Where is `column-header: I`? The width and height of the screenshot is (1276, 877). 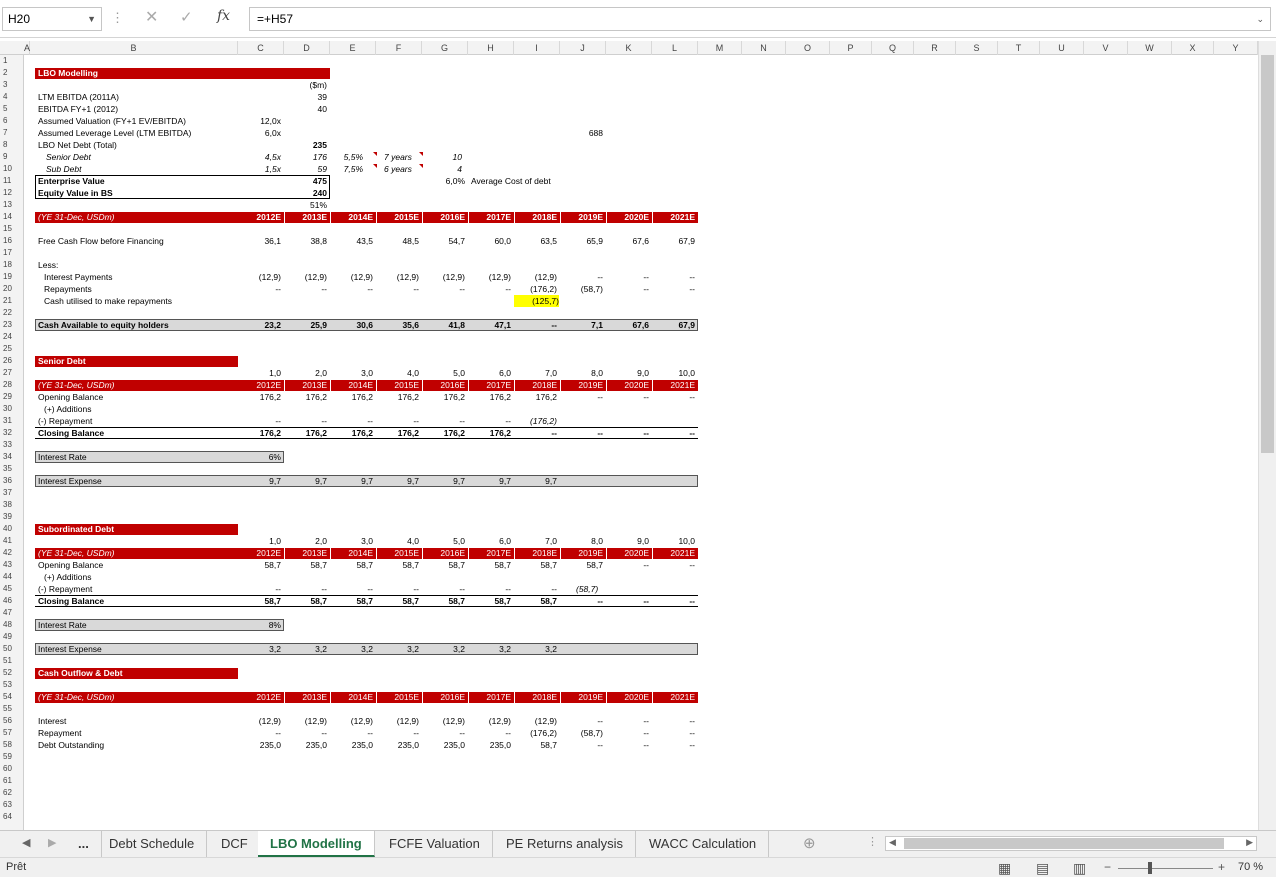
column-header: I is located at coordinates (537, 48).